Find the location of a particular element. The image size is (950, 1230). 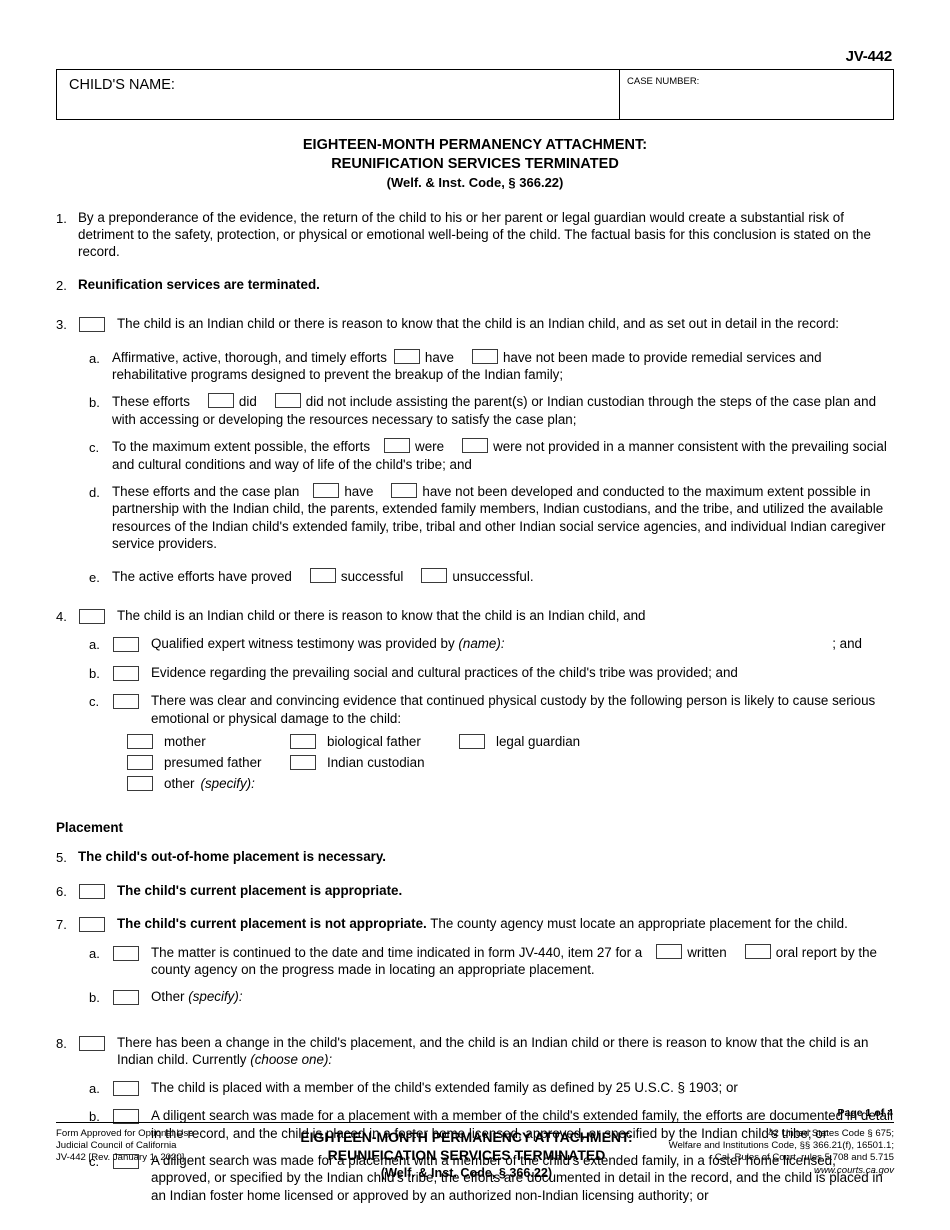

item-4a-number: a. is located at coordinates (94, 645).